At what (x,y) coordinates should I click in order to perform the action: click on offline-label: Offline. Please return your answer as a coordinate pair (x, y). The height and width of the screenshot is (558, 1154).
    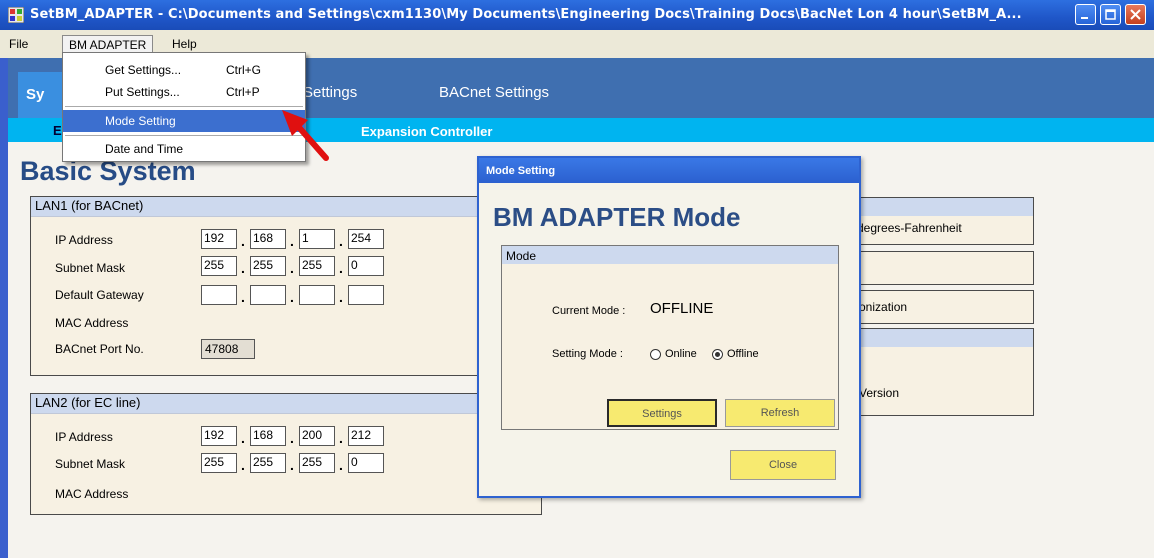
    Looking at the image, I should click on (743, 354).